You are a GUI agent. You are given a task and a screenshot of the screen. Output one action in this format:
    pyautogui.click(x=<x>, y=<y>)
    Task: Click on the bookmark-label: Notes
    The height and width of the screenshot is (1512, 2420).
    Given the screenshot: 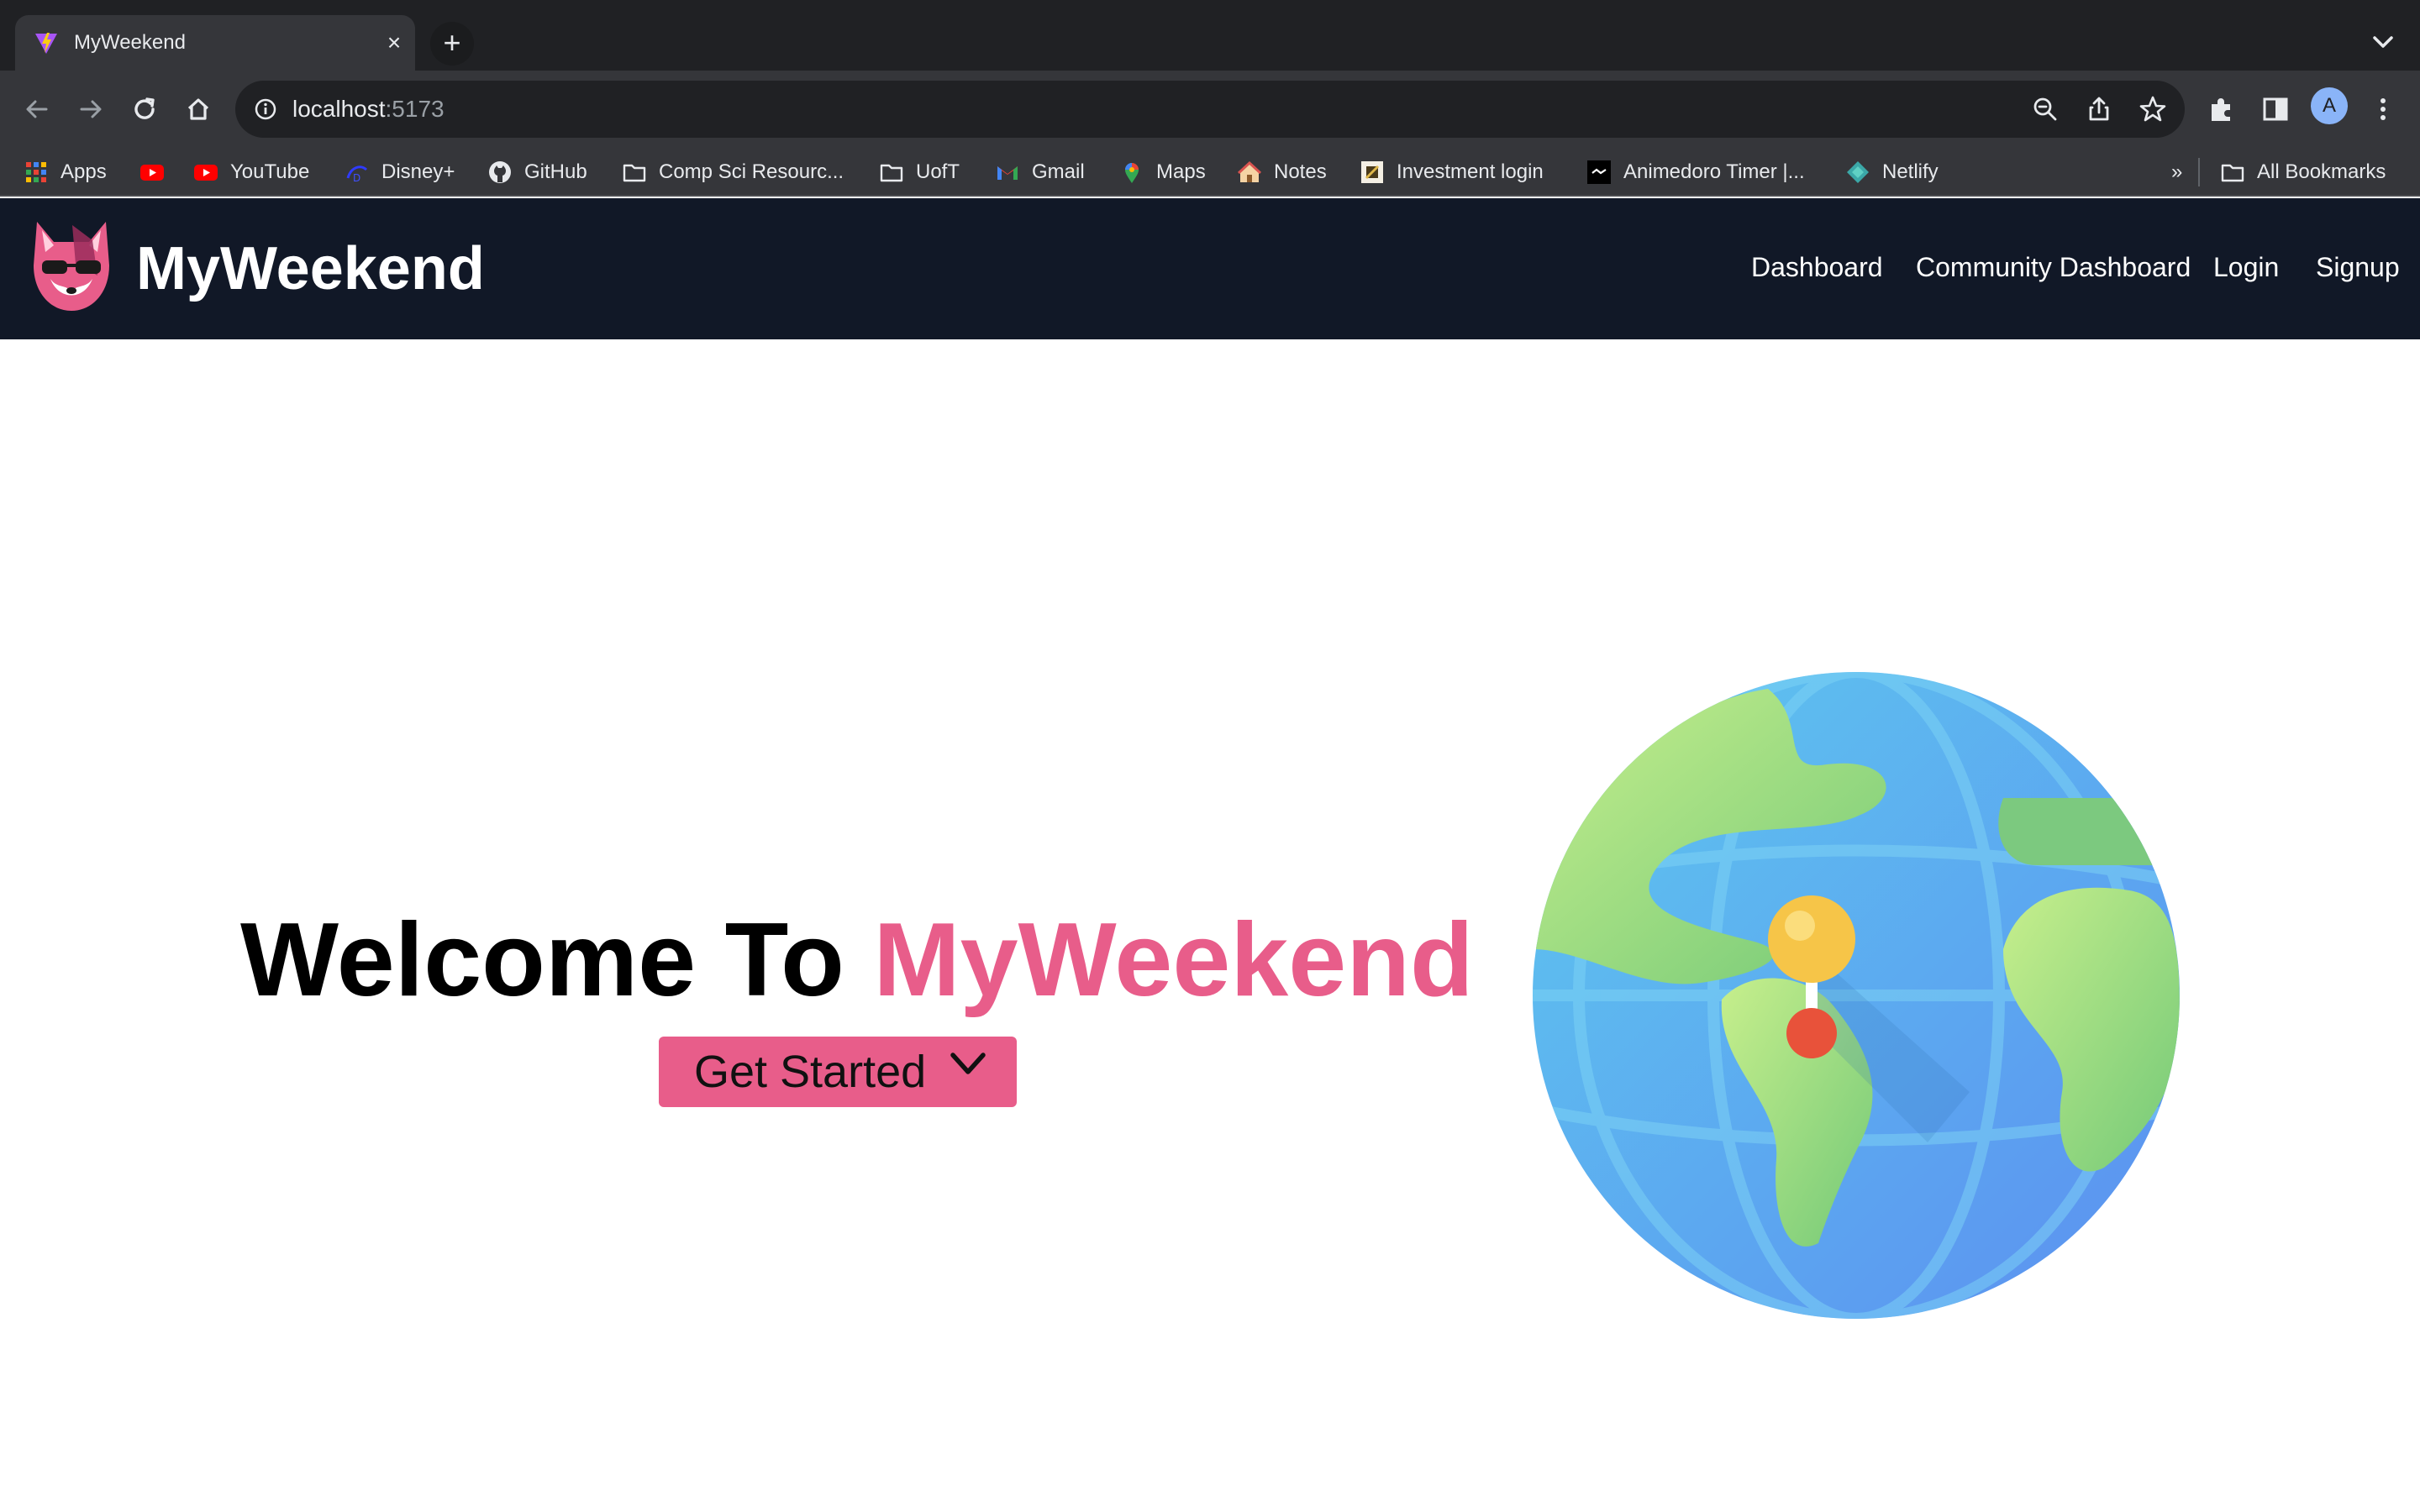 What is the action you would take?
    pyautogui.click(x=1300, y=171)
    